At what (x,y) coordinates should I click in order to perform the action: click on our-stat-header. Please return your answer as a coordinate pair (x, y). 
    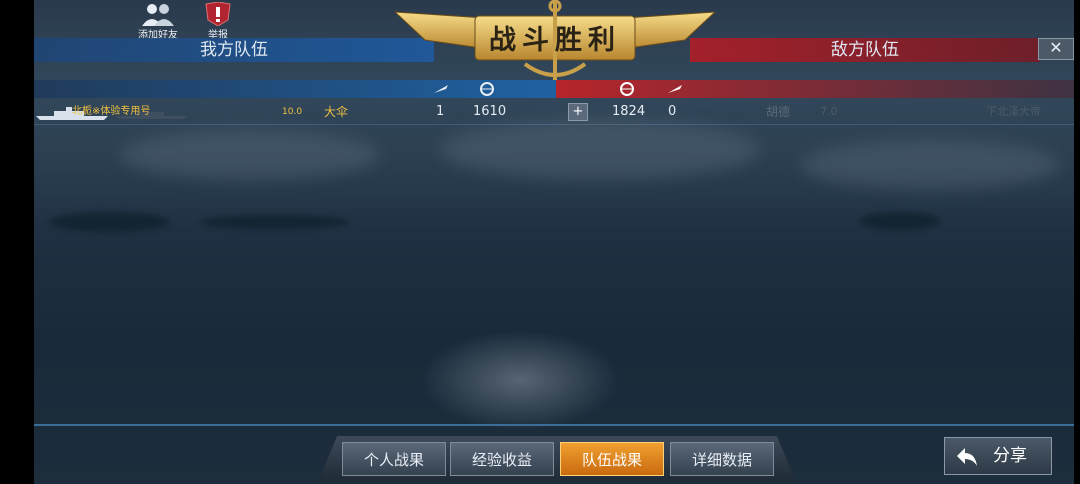
    Looking at the image, I should click on (295, 89).